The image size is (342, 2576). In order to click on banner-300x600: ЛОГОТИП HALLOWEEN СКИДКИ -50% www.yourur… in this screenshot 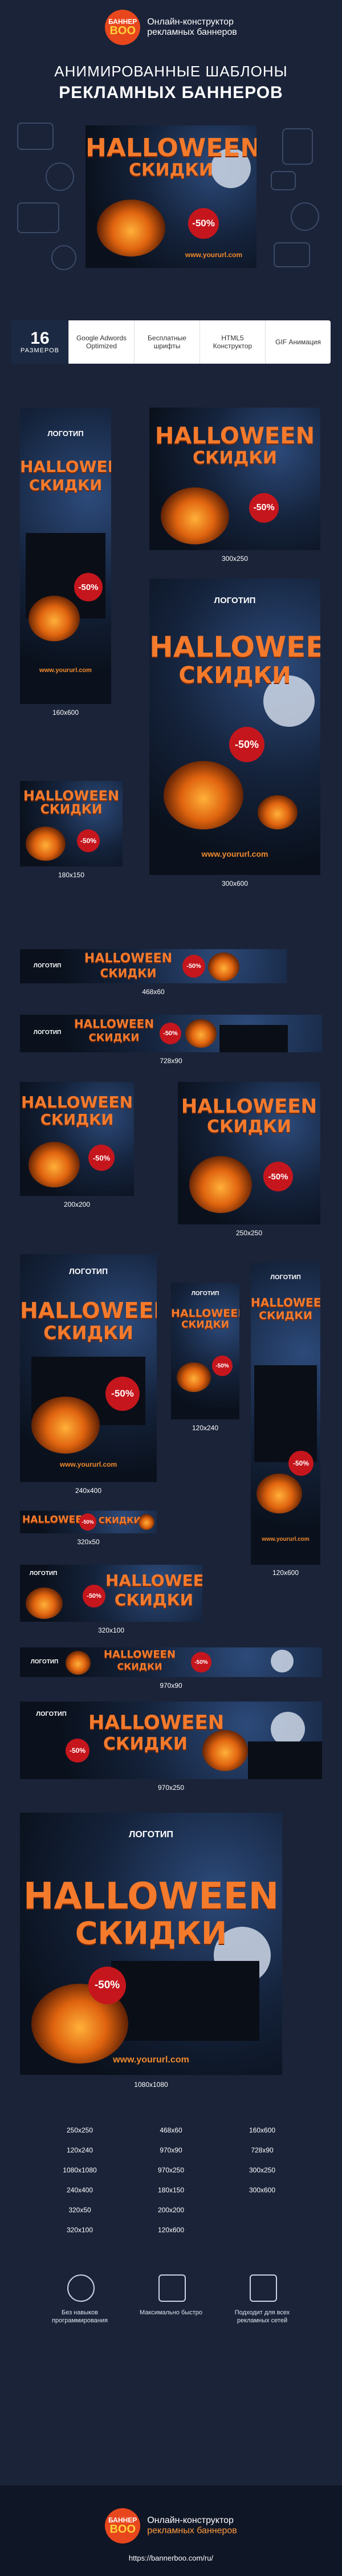, I will do `click(234, 727)`.